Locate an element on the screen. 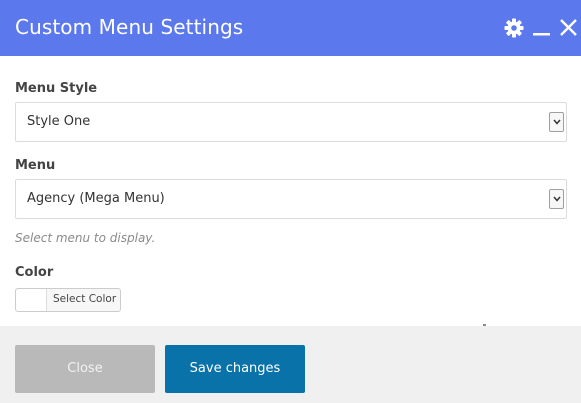 The width and height of the screenshot is (581, 403). select-color-button: Select Color is located at coordinates (68, 300).